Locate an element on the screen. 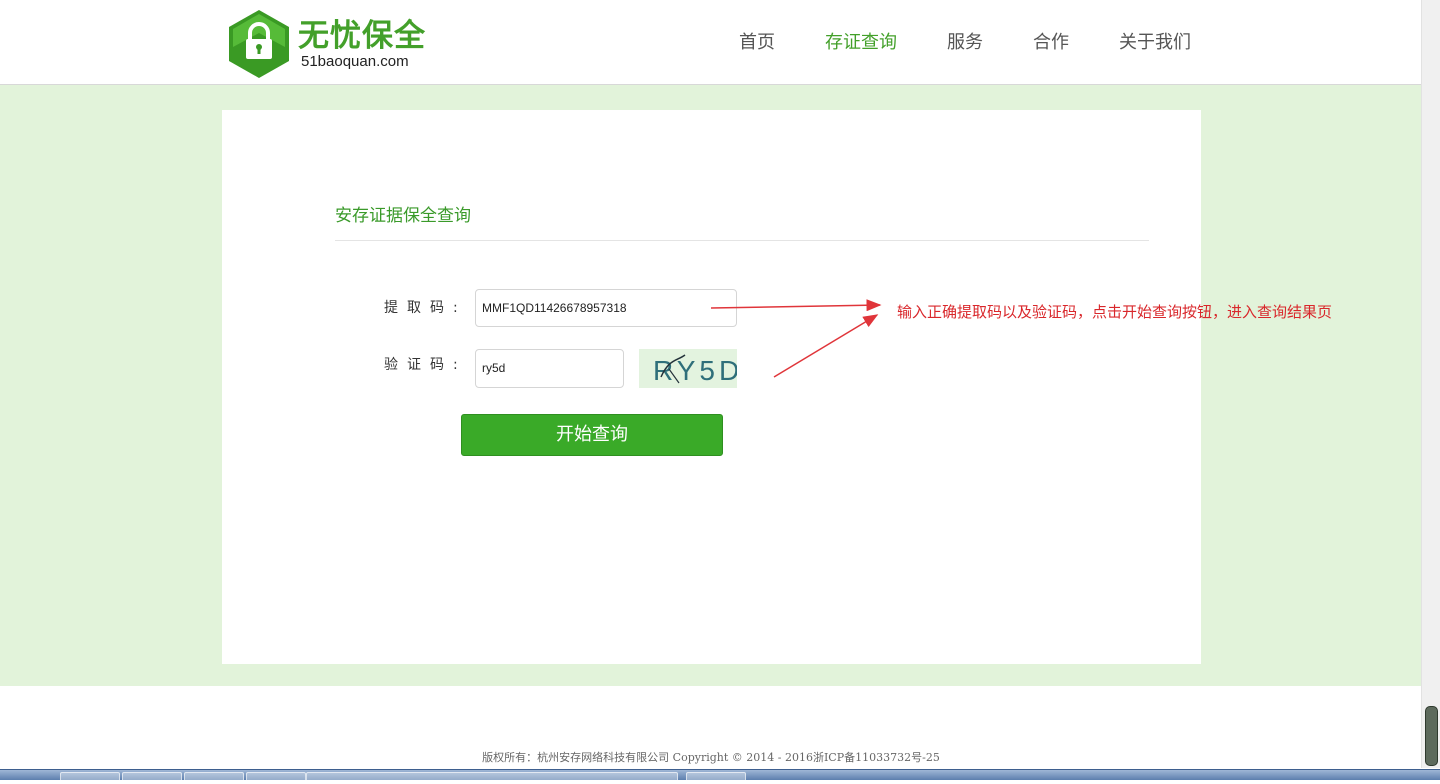 Image resolution: width=1440 pixels, height=784 pixels. page-scrollbar is located at coordinates (1430, 384).